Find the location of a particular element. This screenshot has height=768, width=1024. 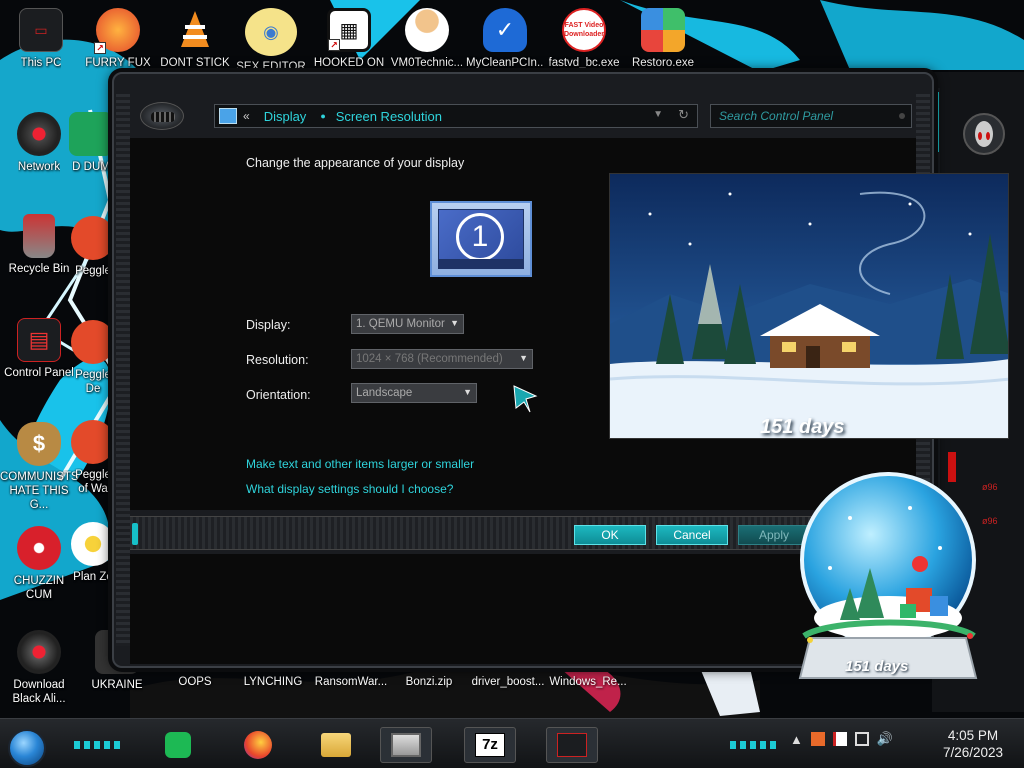

7zip-icon: 7z is located at coordinates (490, 745).